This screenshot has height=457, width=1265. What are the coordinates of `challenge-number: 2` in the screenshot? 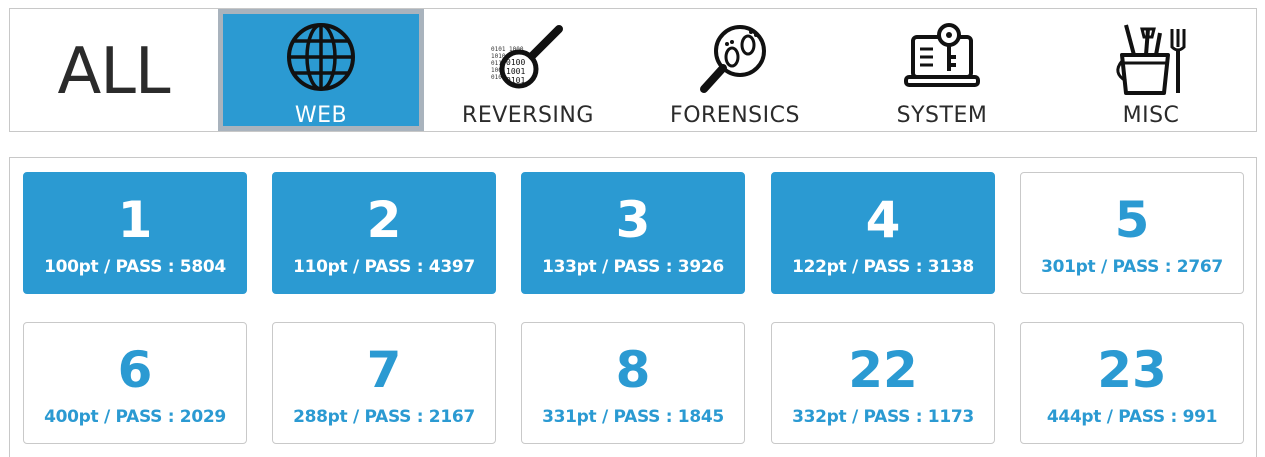 It's located at (384, 220).